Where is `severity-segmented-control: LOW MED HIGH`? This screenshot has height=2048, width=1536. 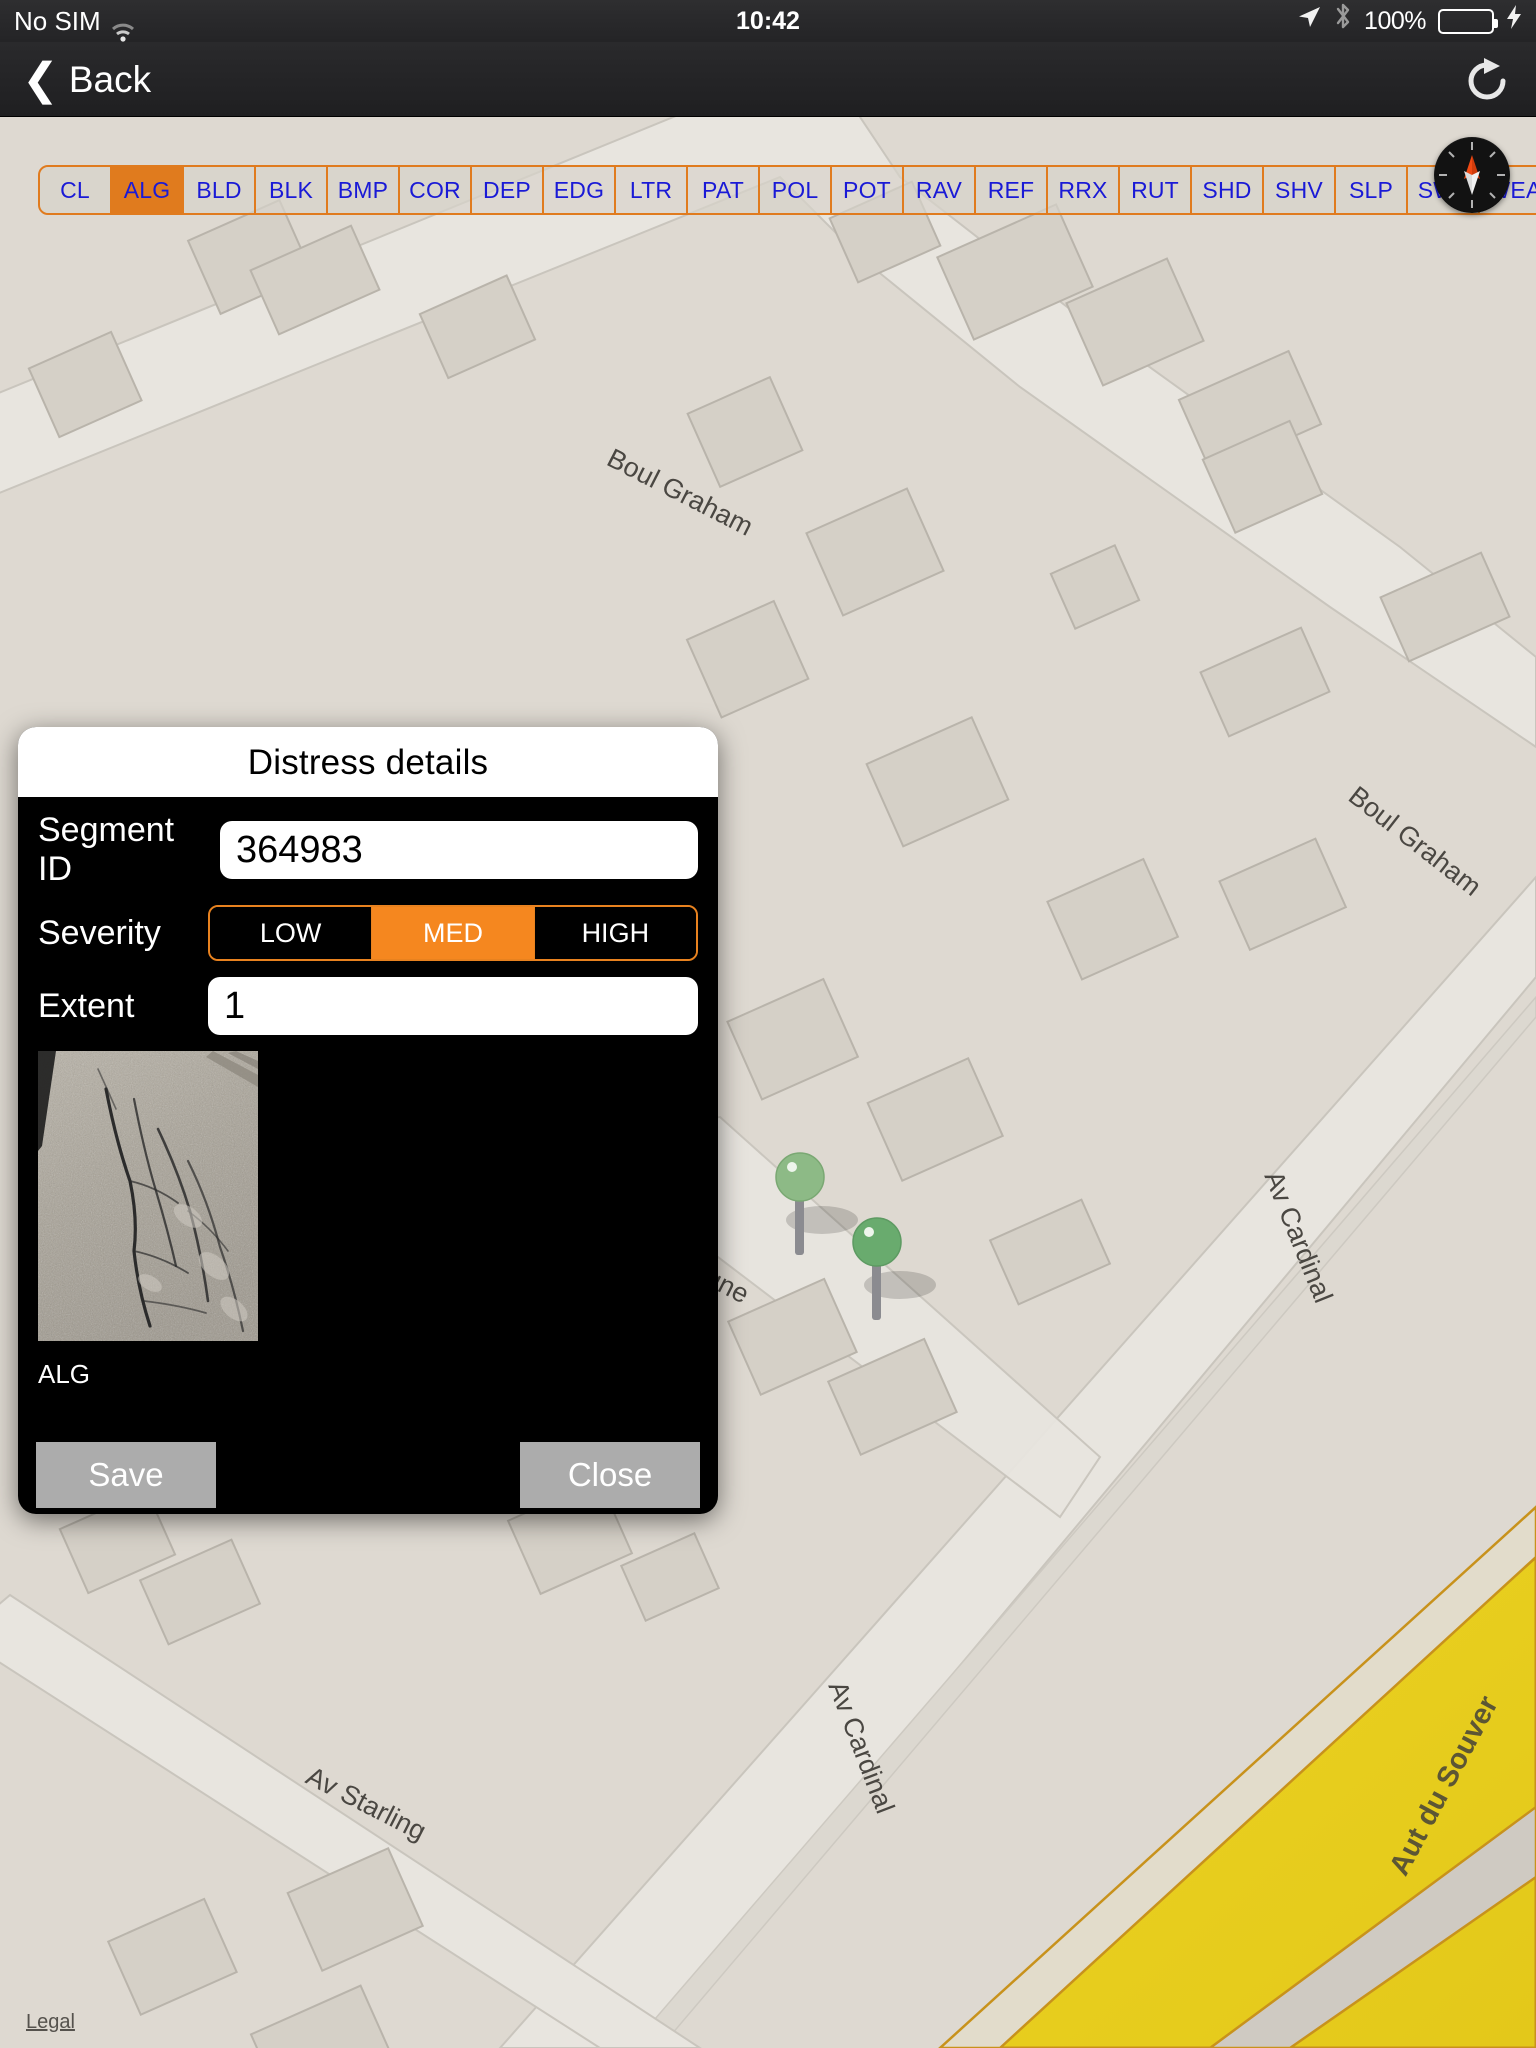
severity-segmented-control: LOW MED HIGH is located at coordinates (453, 933).